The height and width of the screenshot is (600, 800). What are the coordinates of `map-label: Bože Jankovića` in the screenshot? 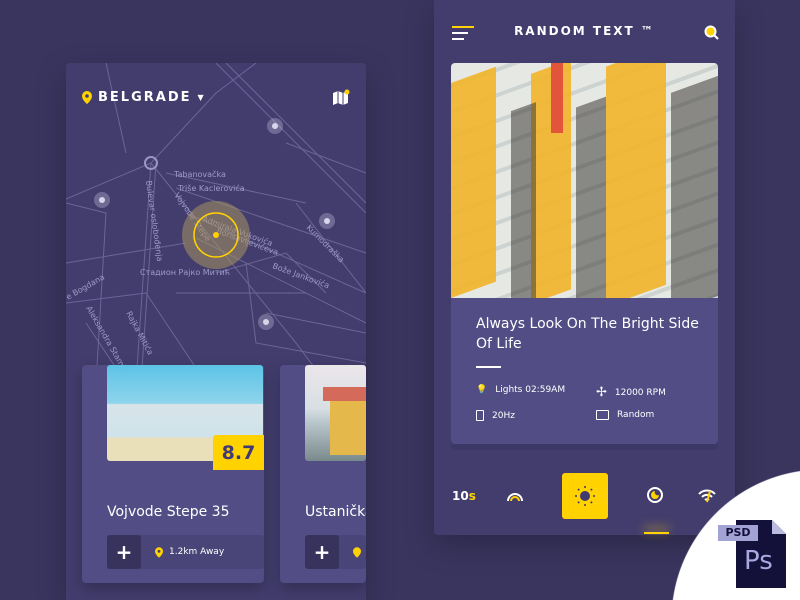 It's located at (301, 275).